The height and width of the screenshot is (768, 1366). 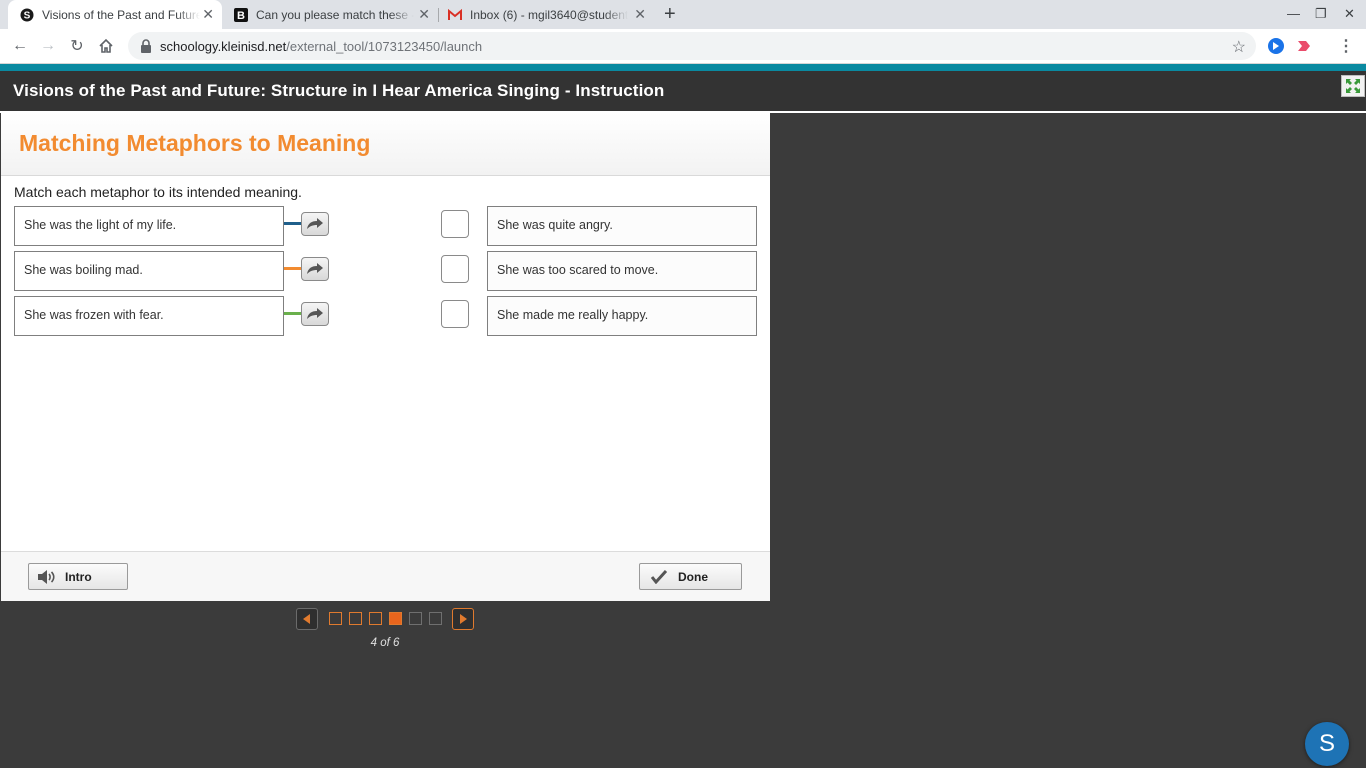 I want to click on browser-menu-icon: ⋮, so click(x=1346, y=46).